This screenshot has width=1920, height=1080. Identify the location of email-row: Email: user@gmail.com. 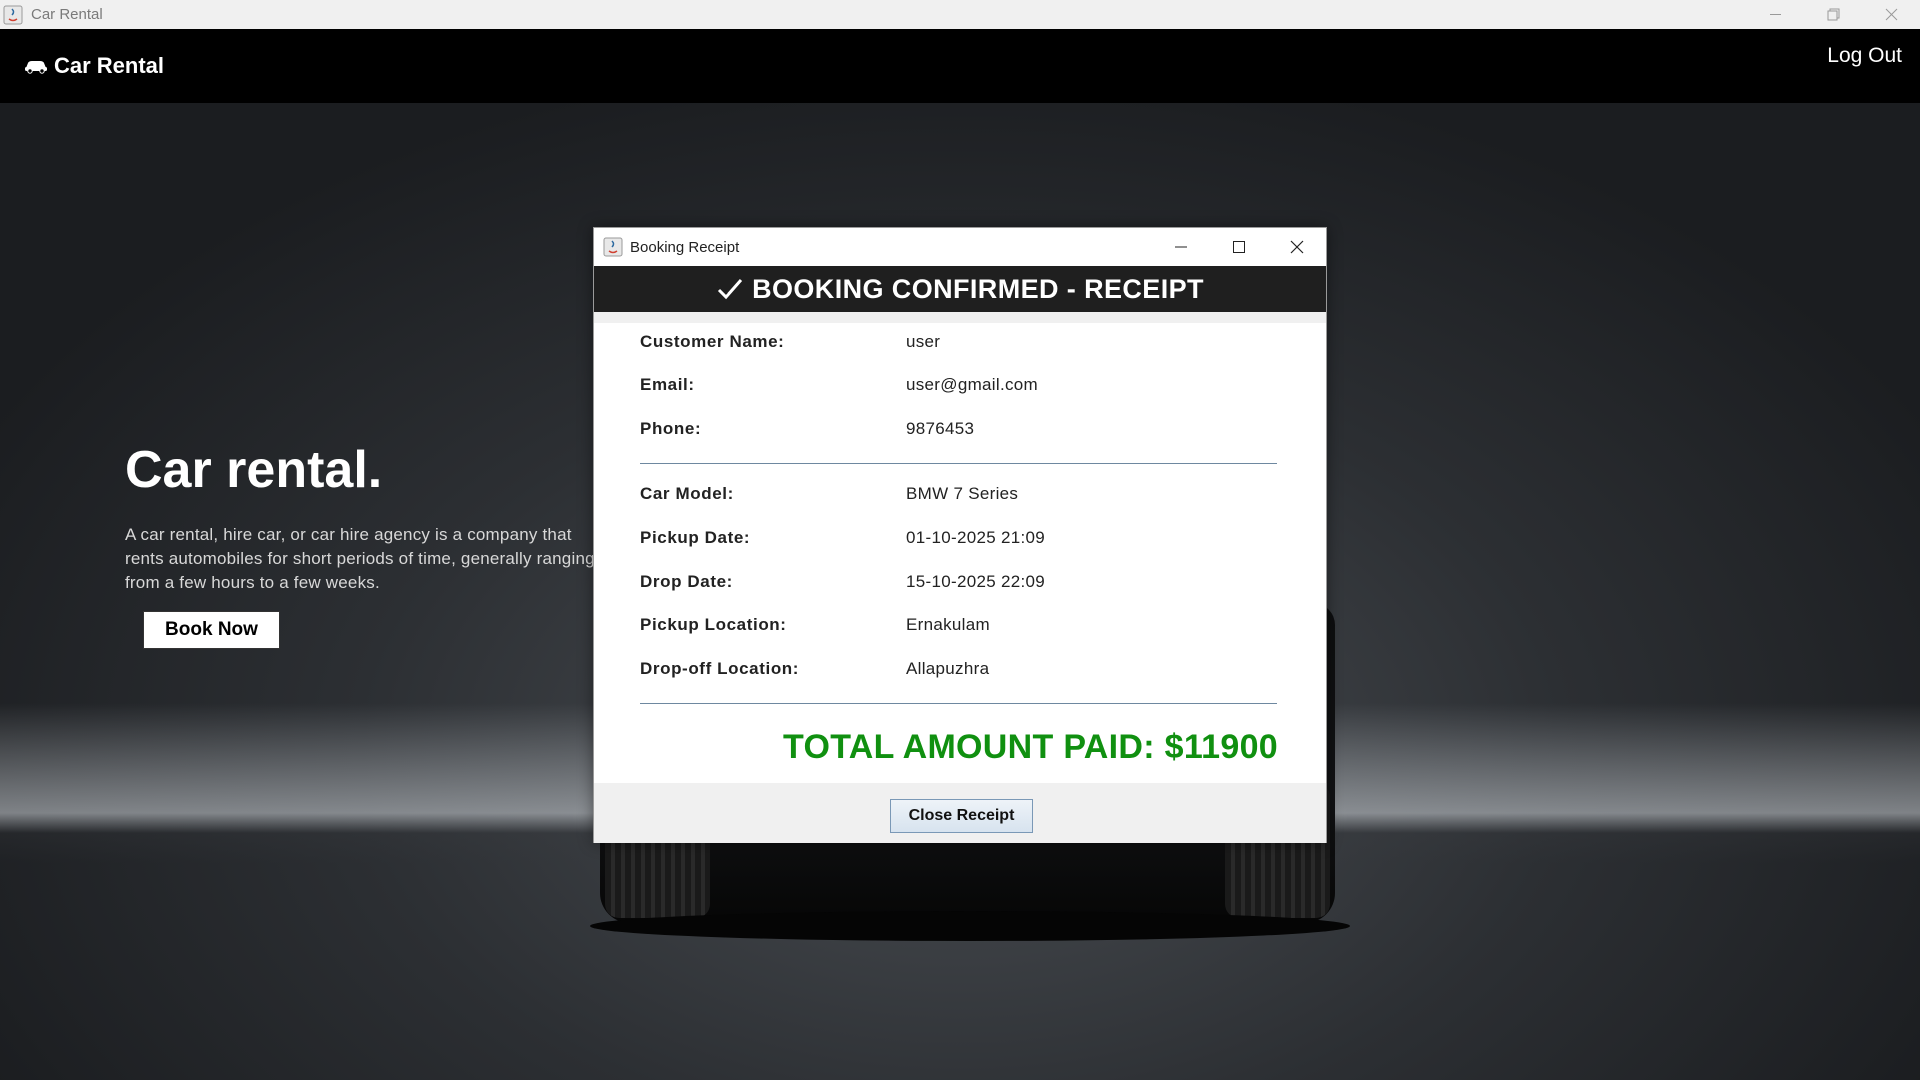
(960, 387).